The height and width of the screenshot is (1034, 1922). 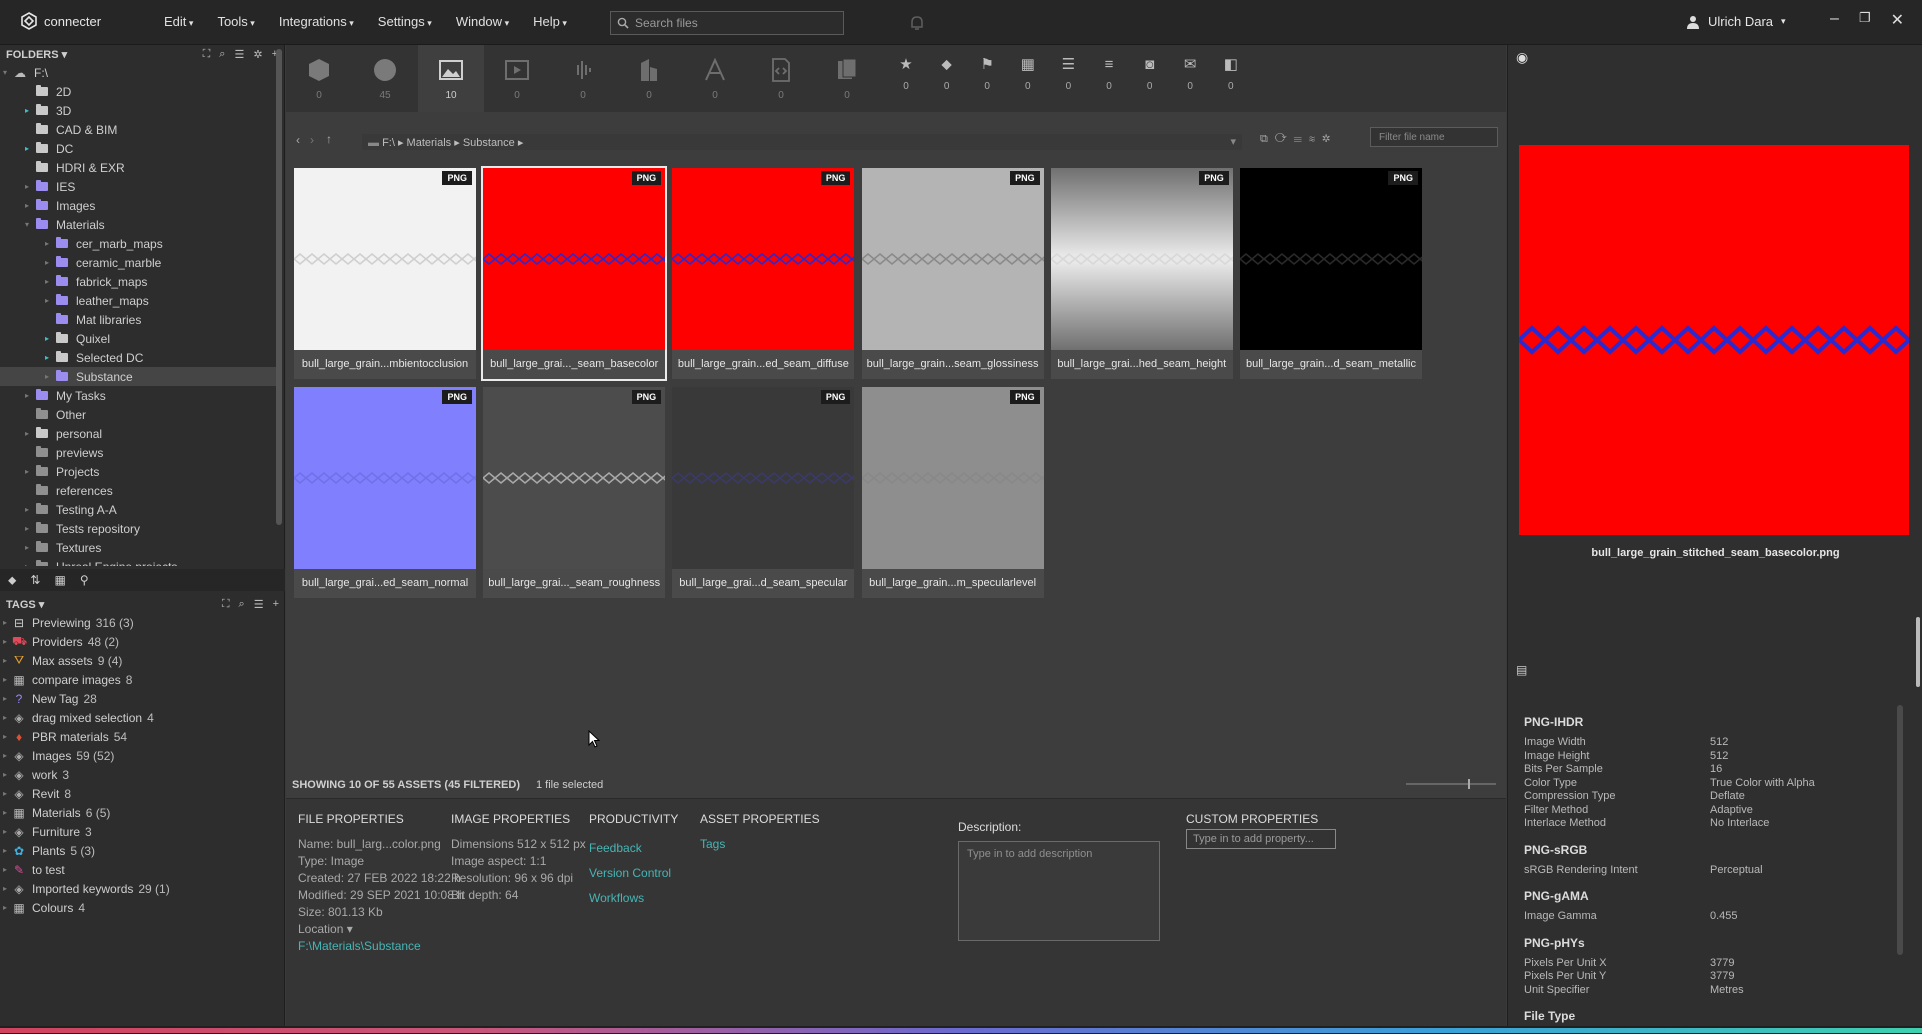 What do you see at coordinates (140, 561) in the screenshot?
I see `folder-item: ▸ Unreal Engine projects` at bounding box center [140, 561].